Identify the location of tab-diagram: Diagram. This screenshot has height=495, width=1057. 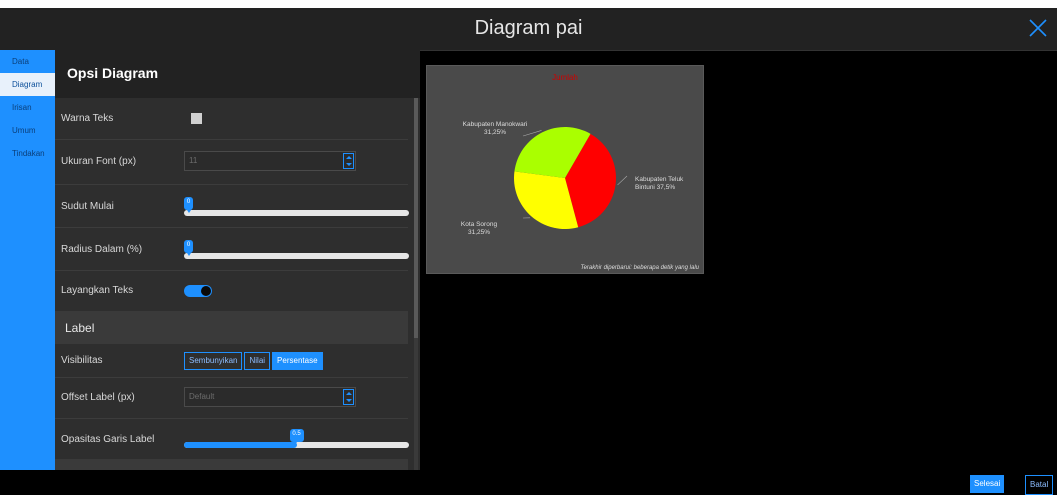
(27, 84).